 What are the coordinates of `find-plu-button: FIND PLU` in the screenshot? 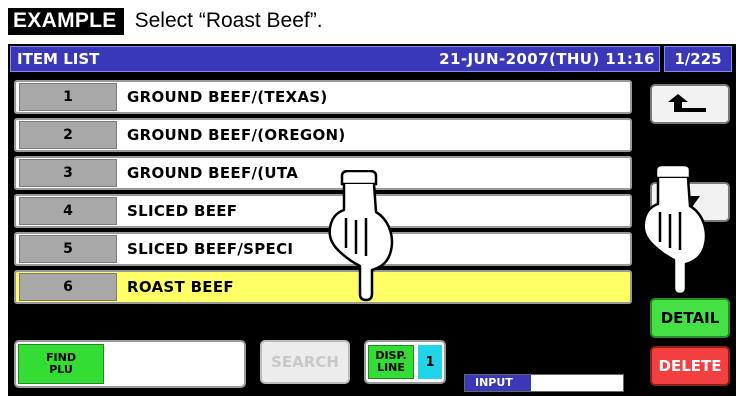 It's located at (61, 364).